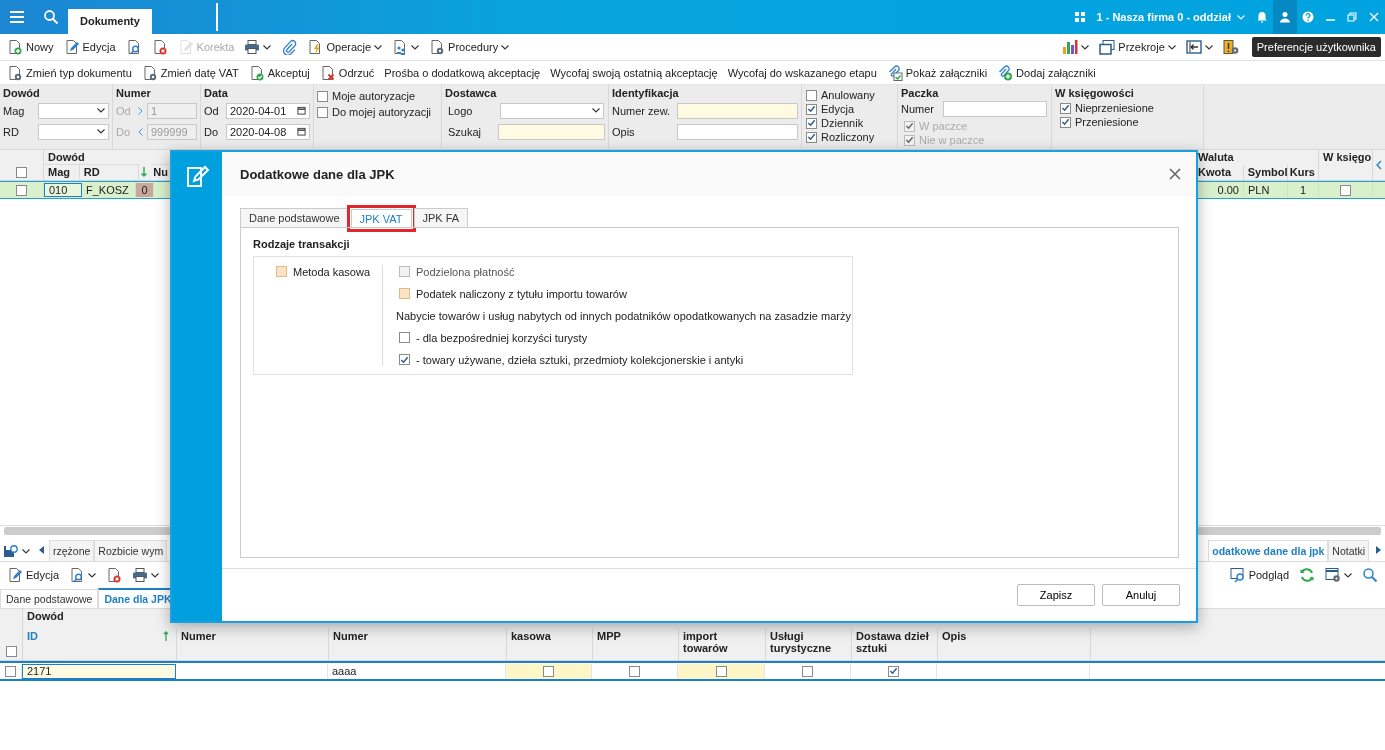 The image size is (1385, 750). I want to click on operations-button: Operacje, so click(345, 47).